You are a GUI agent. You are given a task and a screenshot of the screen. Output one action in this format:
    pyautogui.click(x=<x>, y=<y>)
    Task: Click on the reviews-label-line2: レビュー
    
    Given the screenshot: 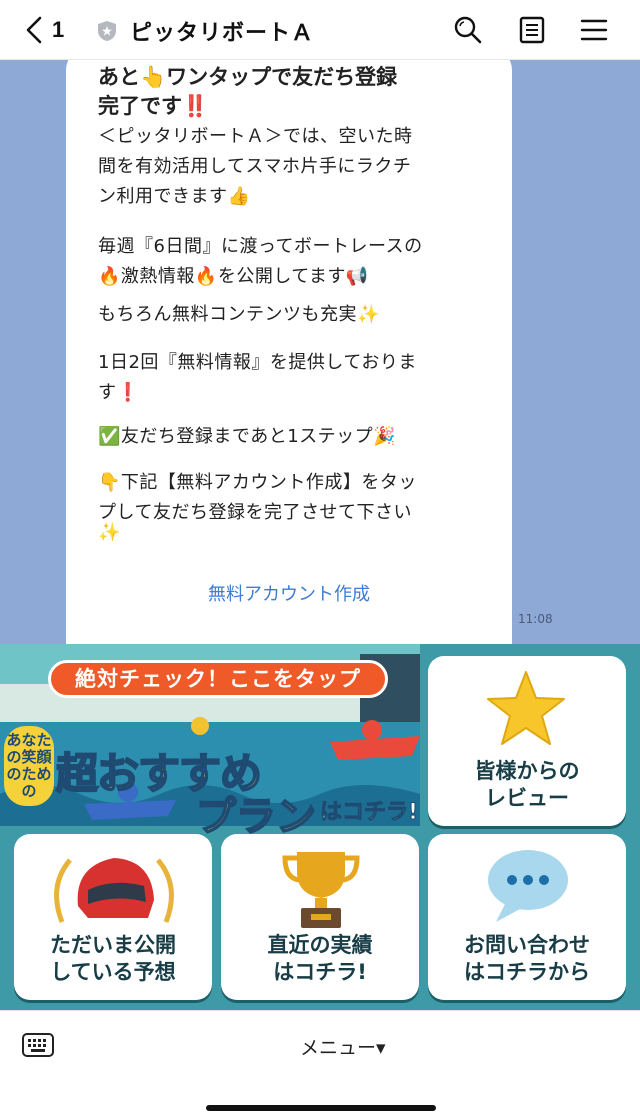 What is the action you would take?
    pyautogui.click(x=527, y=798)
    